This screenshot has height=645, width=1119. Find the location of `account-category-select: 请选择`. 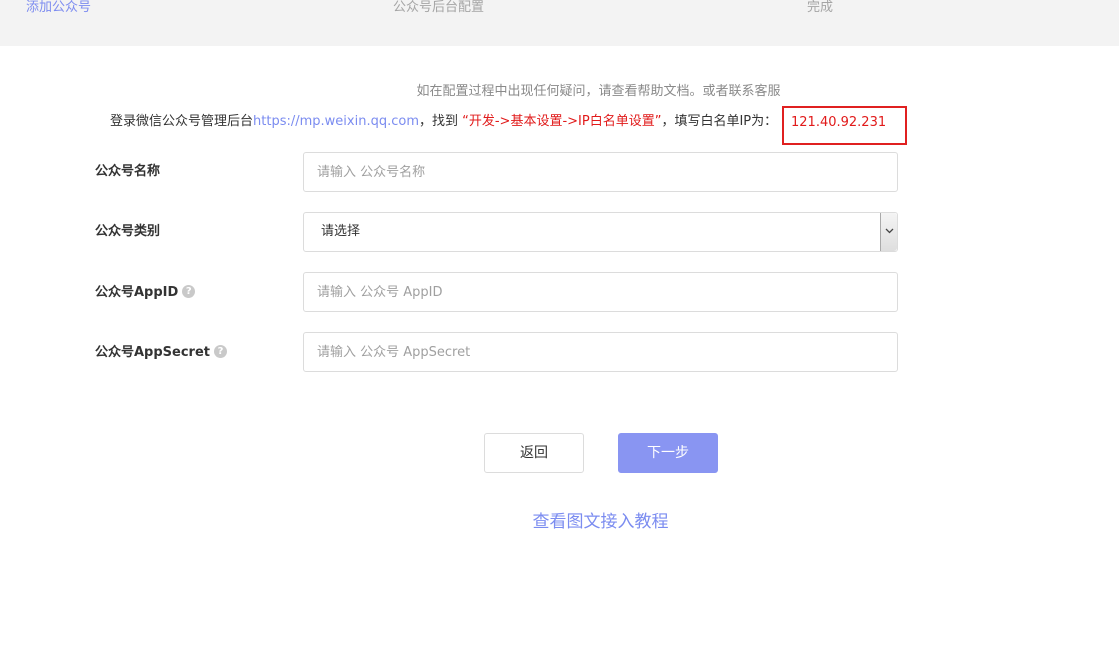

account-category-select: 请选择 is located at coordinates (600, 232).